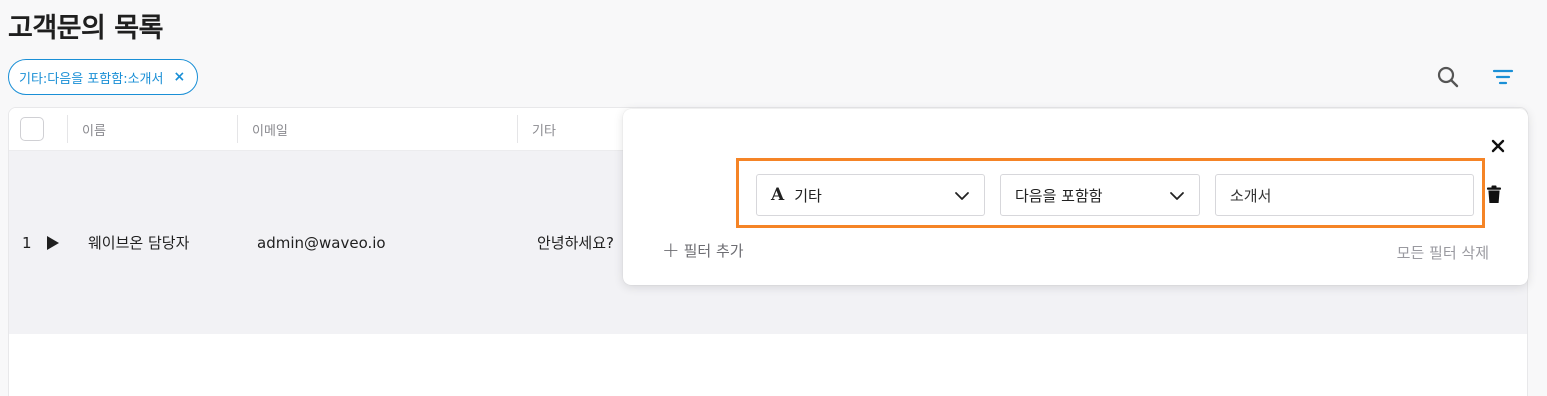 The width and height of the screenshot is (1547, 396). I want to click on search-icon, so click(1448, 77).